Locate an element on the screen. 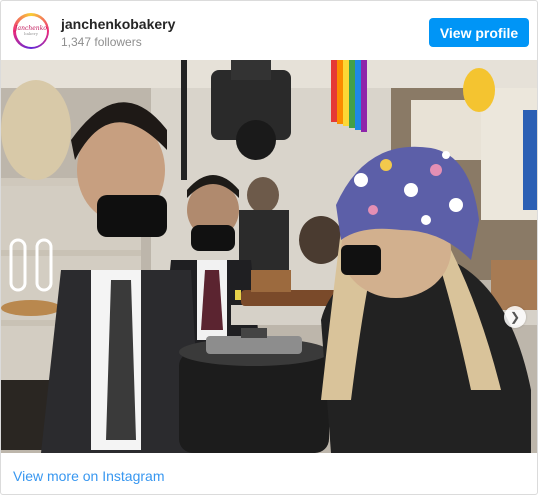  chevron-right-icon: ❯ is located at coordinates (515, 317).